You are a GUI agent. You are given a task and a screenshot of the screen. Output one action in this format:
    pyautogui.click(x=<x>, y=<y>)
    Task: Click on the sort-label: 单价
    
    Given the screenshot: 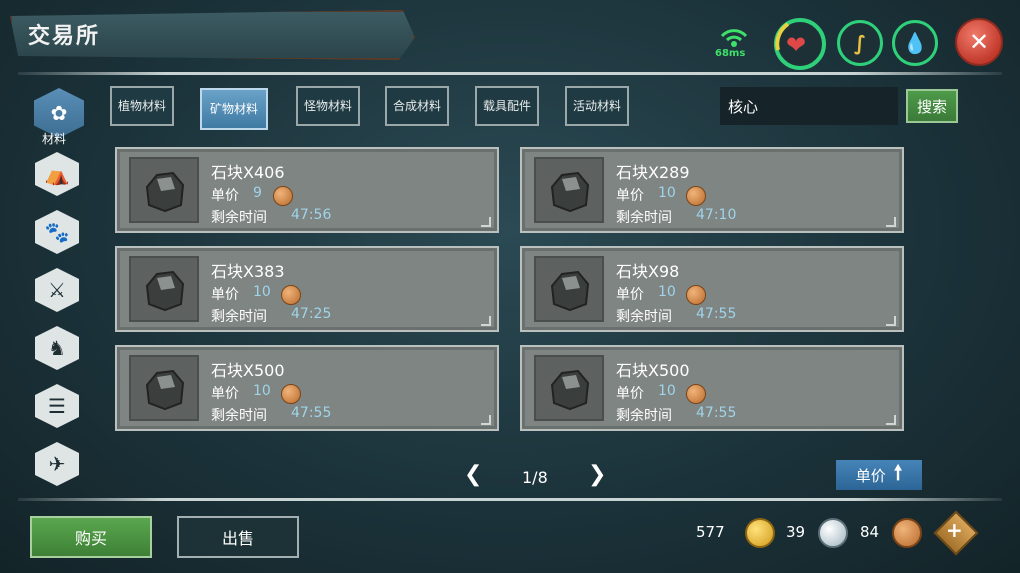 What is the action you would take?
    pyautogui.click(x=870, y=475)
    